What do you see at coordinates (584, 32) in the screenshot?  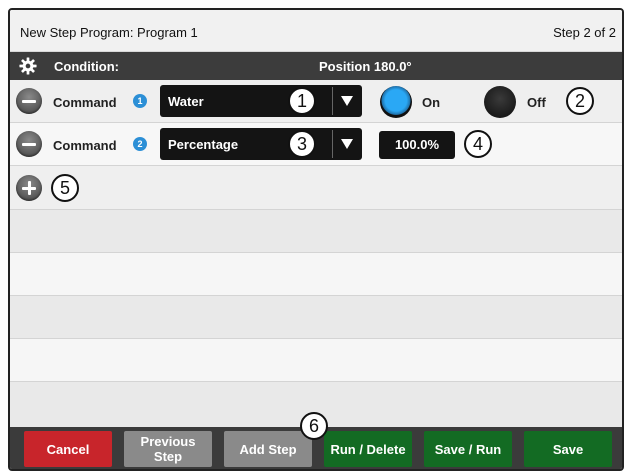 I see `step-indicator: Step 2 of 2` at bounding box center [584, 32].